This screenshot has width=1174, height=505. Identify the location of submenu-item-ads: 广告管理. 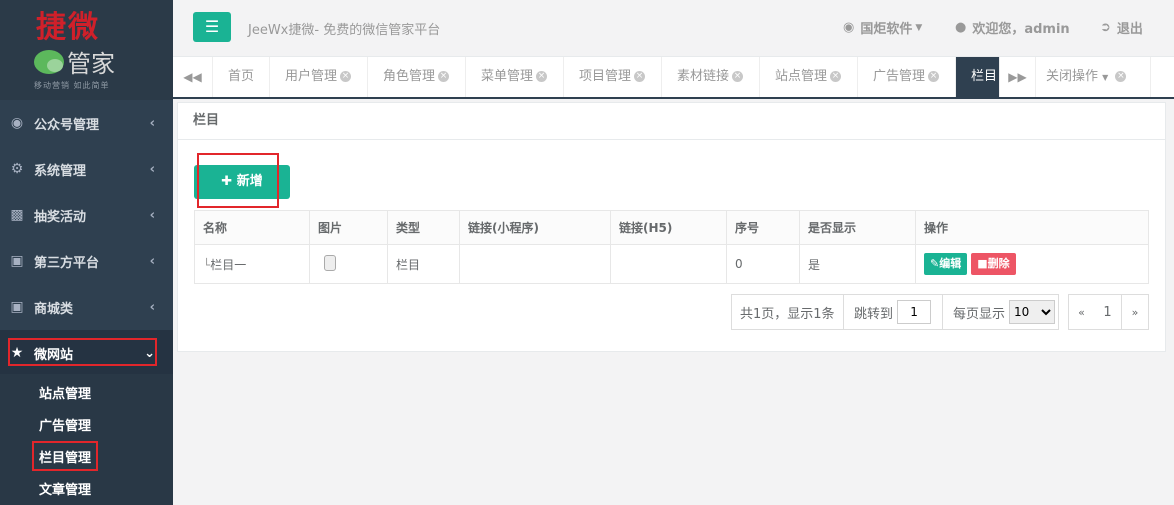
(65, 424).